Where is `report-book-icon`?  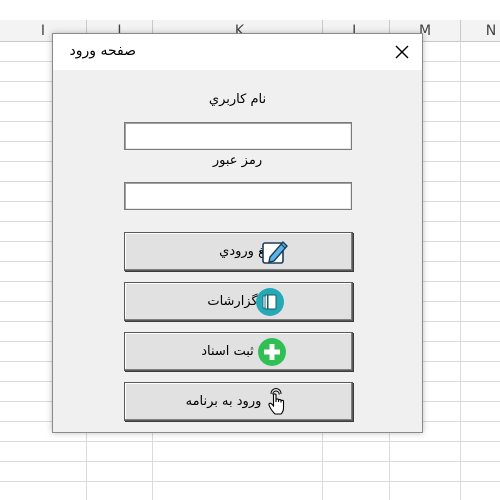
report-book-icon is located at coordinates (270, 302).